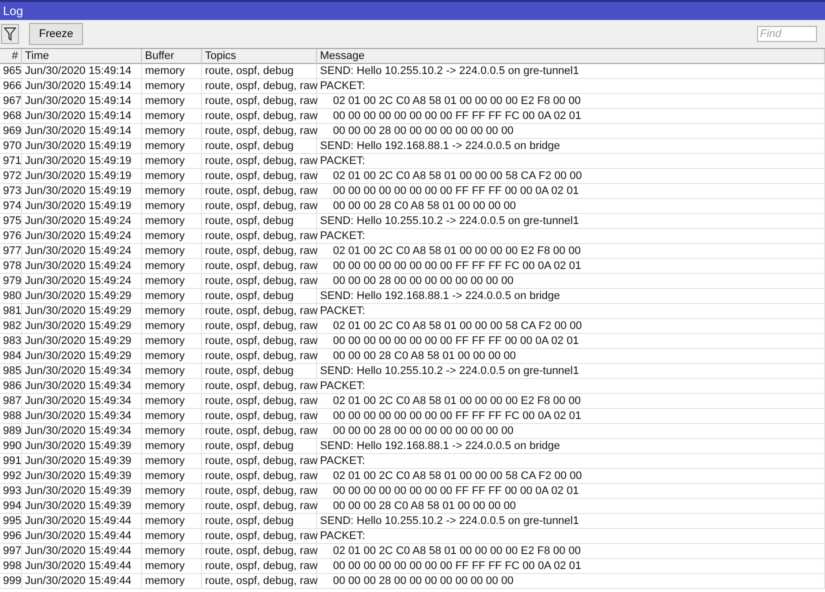  Describe the element at coordinates (11, 536) in the screenshot. I see `row-number: 996` at that location.